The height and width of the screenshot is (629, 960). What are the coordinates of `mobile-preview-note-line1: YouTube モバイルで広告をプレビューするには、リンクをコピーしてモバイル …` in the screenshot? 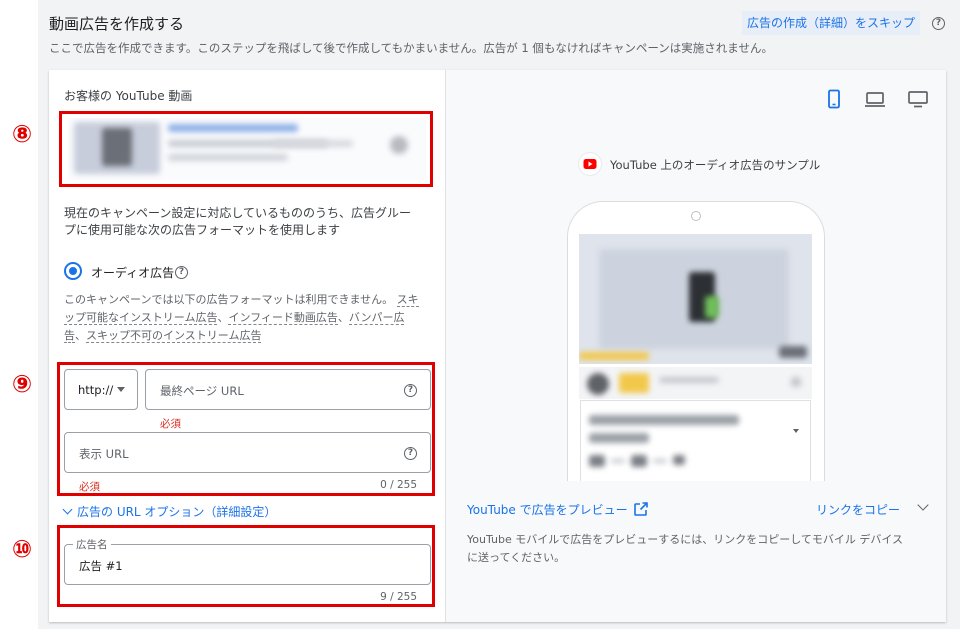 It's located at (685, 539).